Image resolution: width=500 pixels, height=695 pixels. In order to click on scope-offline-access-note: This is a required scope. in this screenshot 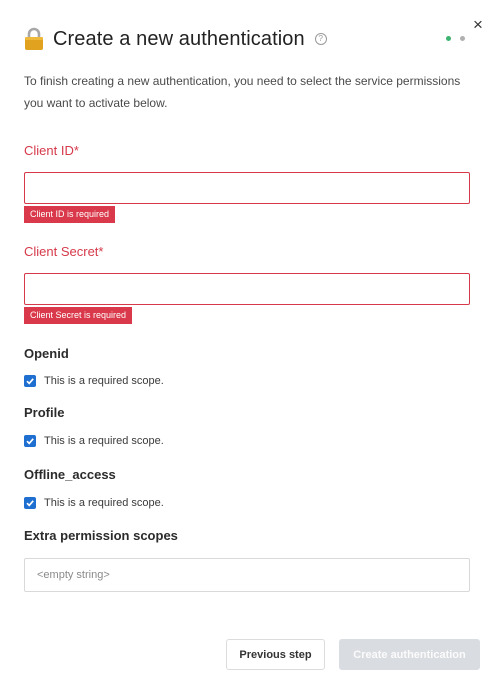, I will do `click(104, 503)`.